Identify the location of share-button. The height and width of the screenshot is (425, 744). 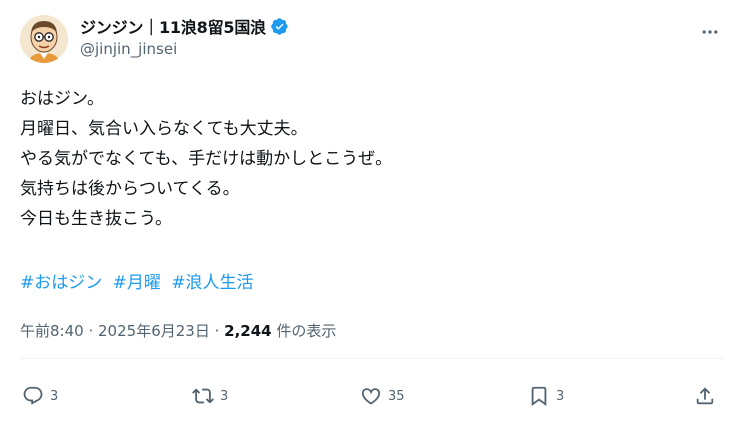
(705, 396).